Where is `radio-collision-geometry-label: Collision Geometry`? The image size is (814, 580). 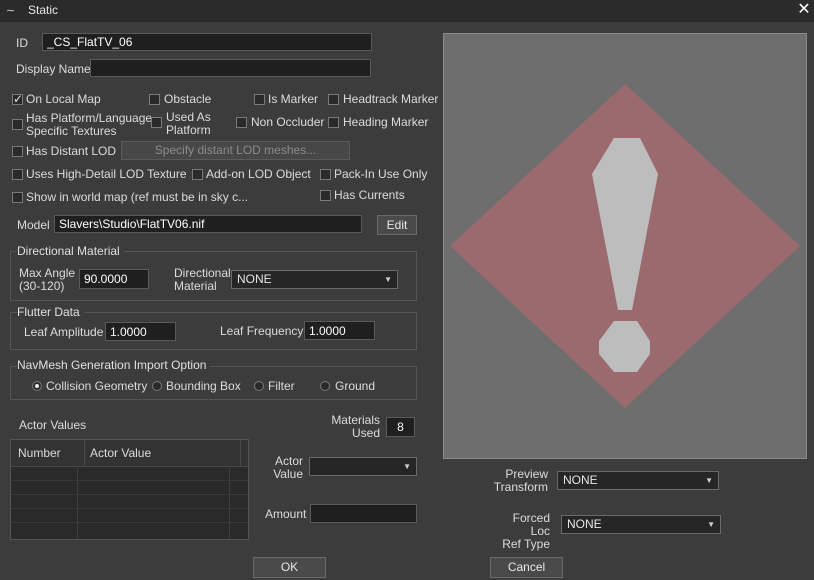 radio-collision-geometry-label: Collision Geometry is located at coordinates (97, 386).